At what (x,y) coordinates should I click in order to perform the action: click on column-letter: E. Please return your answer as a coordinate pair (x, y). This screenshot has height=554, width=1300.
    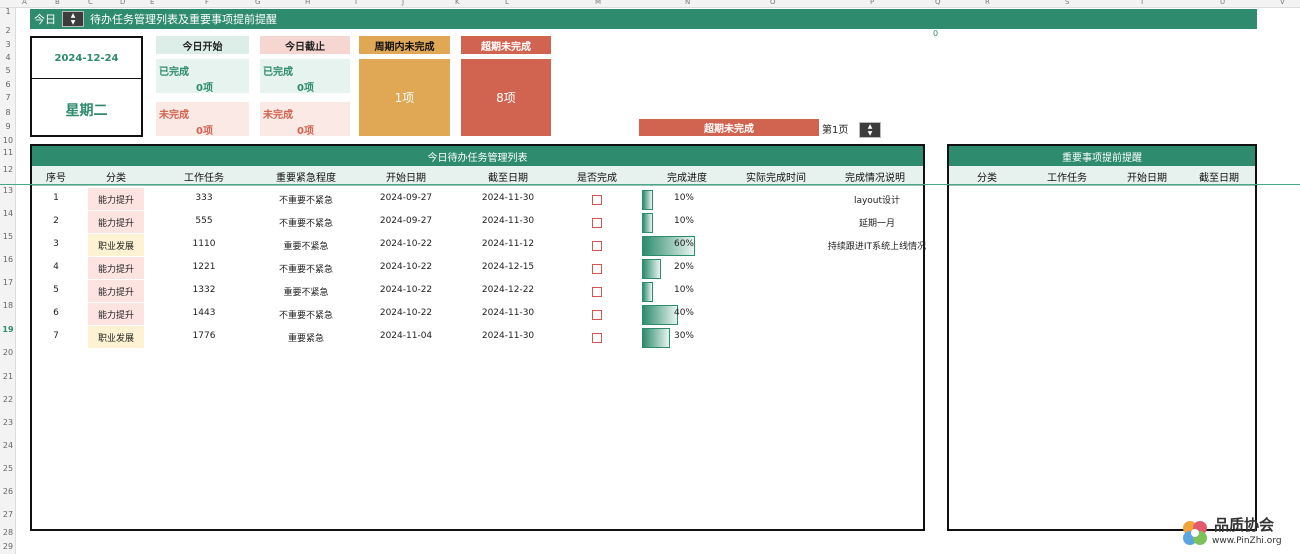
    Looking at the image, I should click on (152, 3).